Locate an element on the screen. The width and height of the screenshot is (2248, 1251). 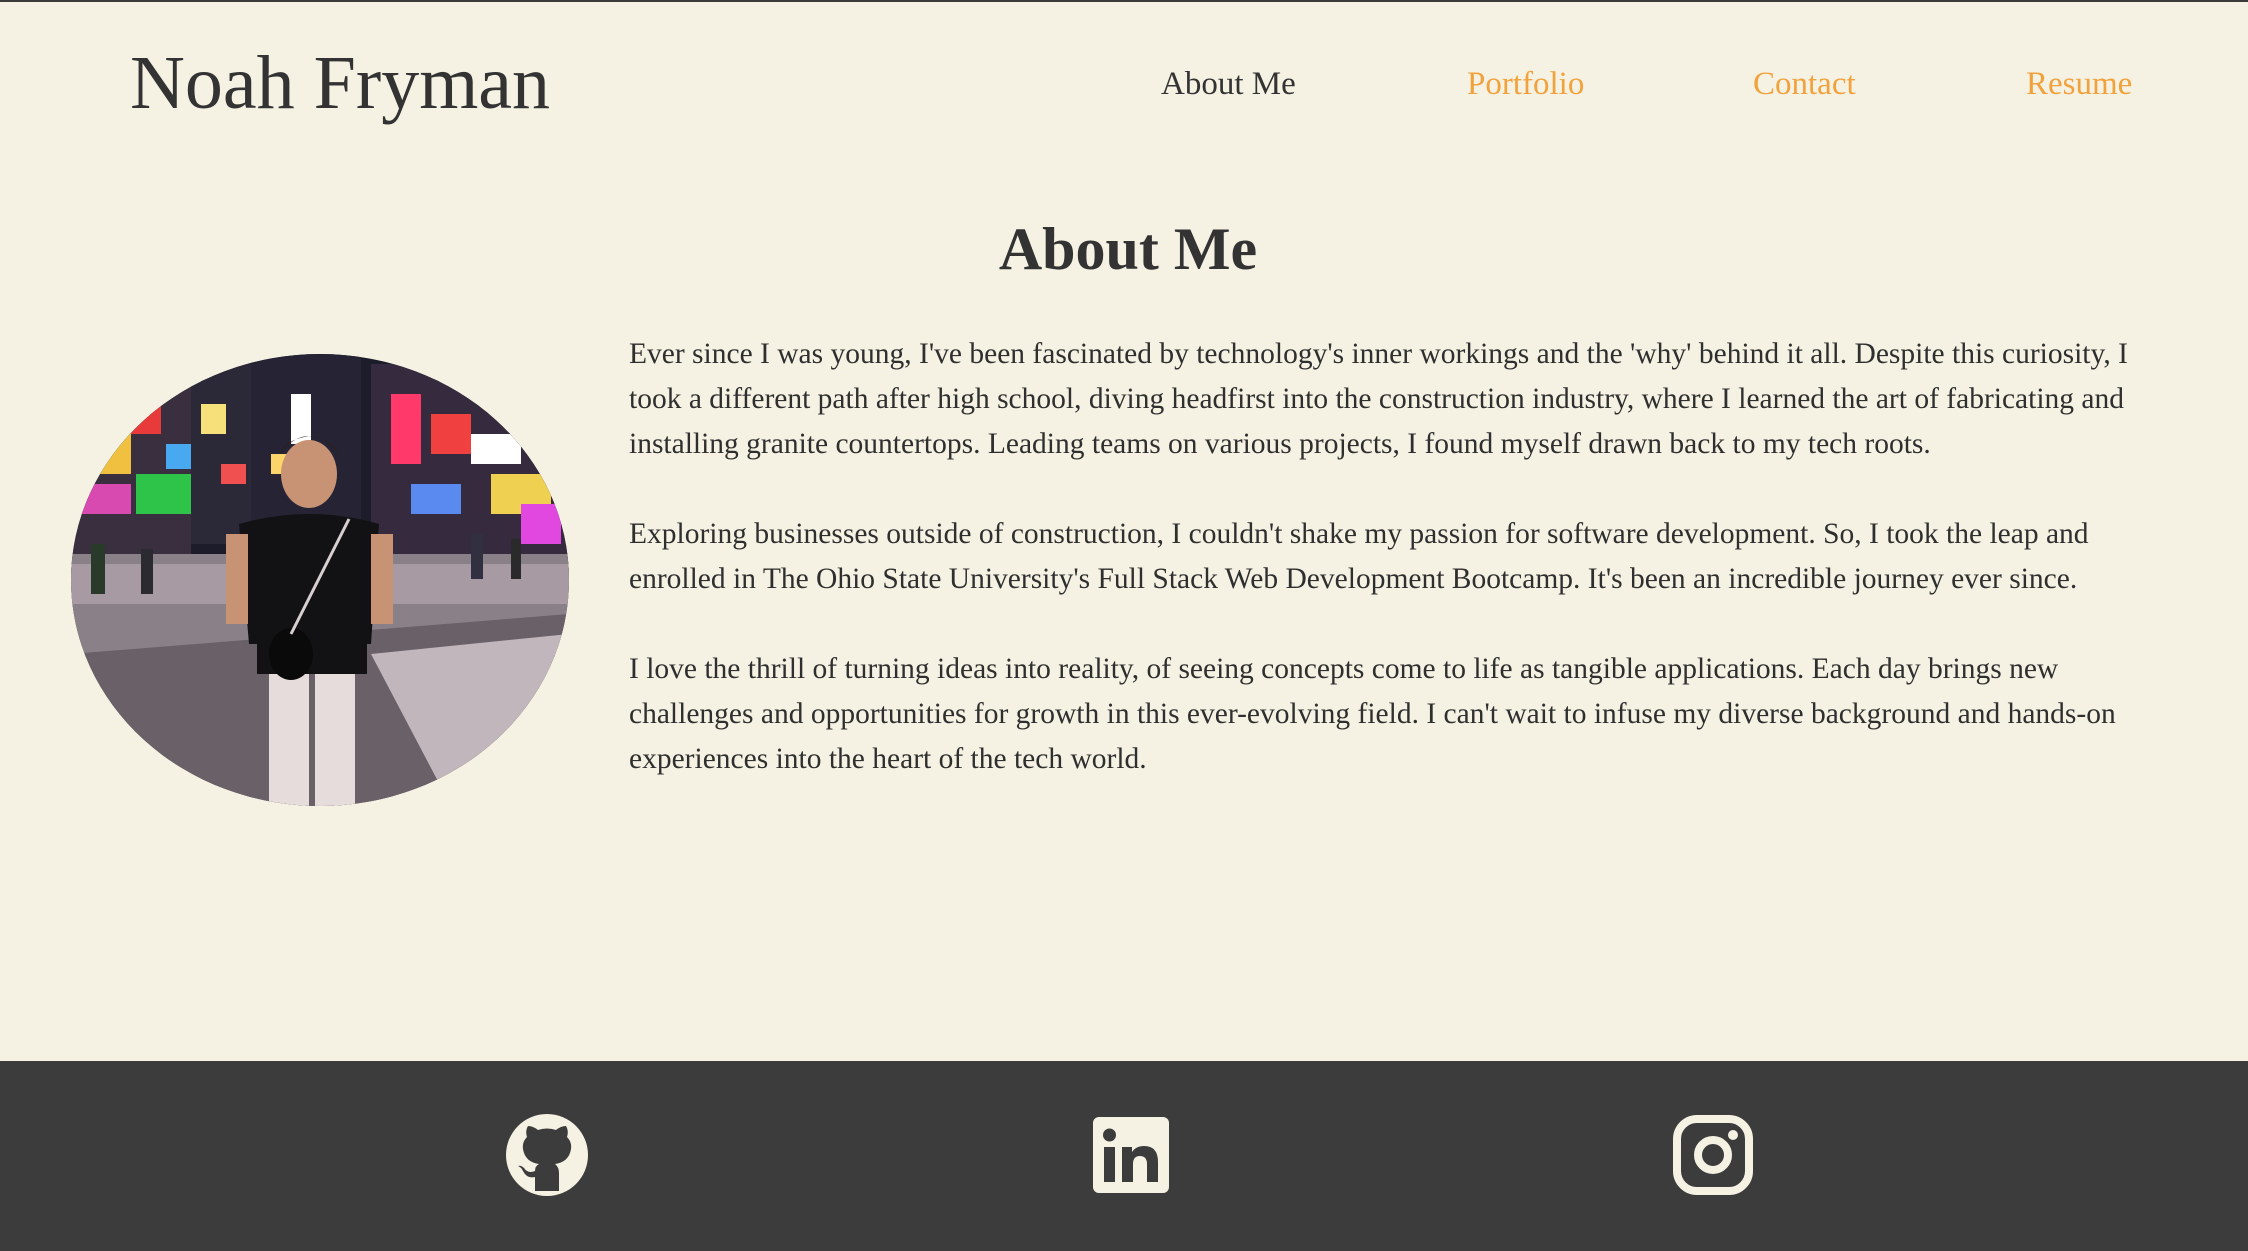
github-icon is located at coordinates (547, 1155).